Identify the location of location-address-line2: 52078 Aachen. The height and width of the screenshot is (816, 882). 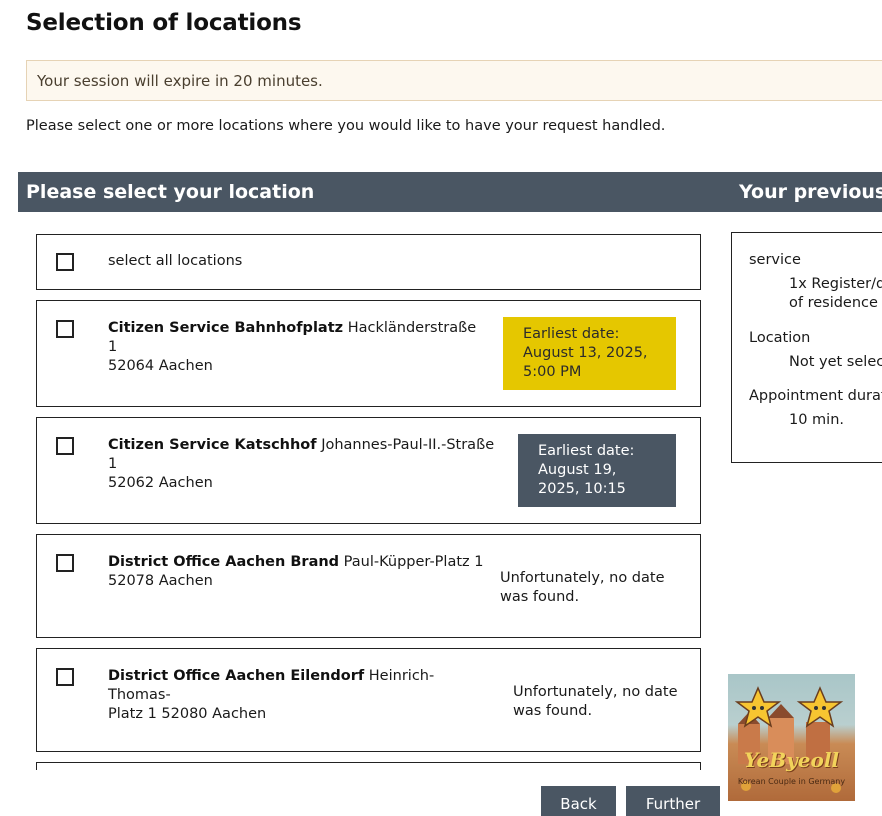
(160, 581).